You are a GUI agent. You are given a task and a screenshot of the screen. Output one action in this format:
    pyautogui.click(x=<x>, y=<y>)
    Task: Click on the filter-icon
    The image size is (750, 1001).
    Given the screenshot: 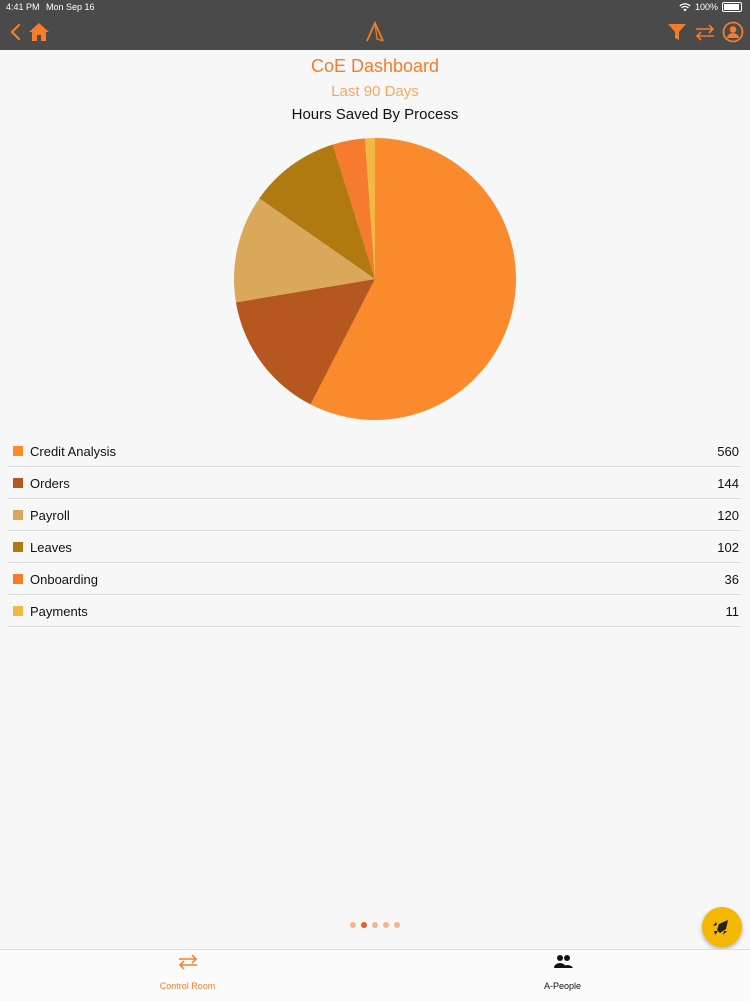 What is the action you would take?
    pyautogui.click(x=677, y=32)
    